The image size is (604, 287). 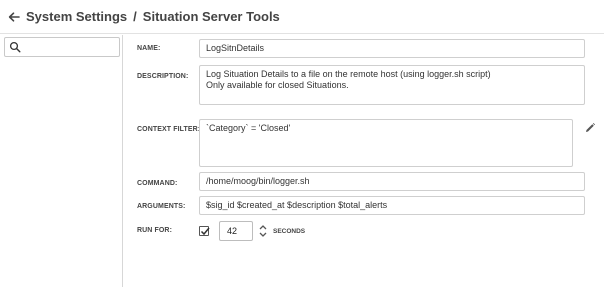 I want to click on checkmark-icon, so click(x=205, y=231).